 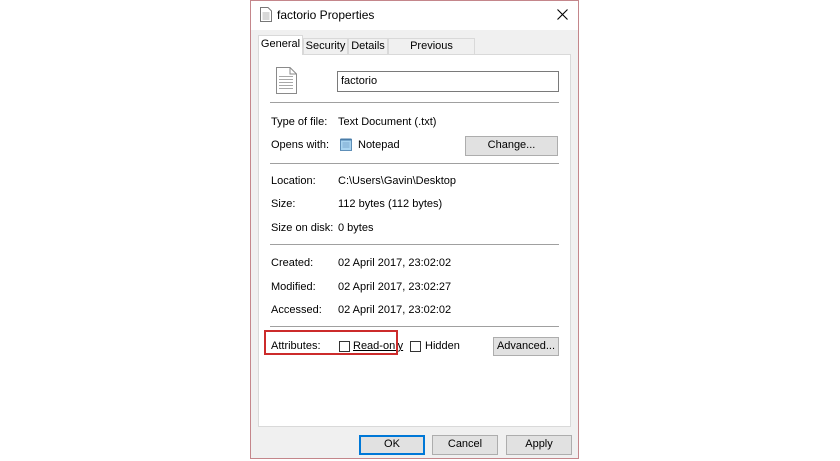 I want to click on modified-label: Modified:, so click(x=293, y=287).